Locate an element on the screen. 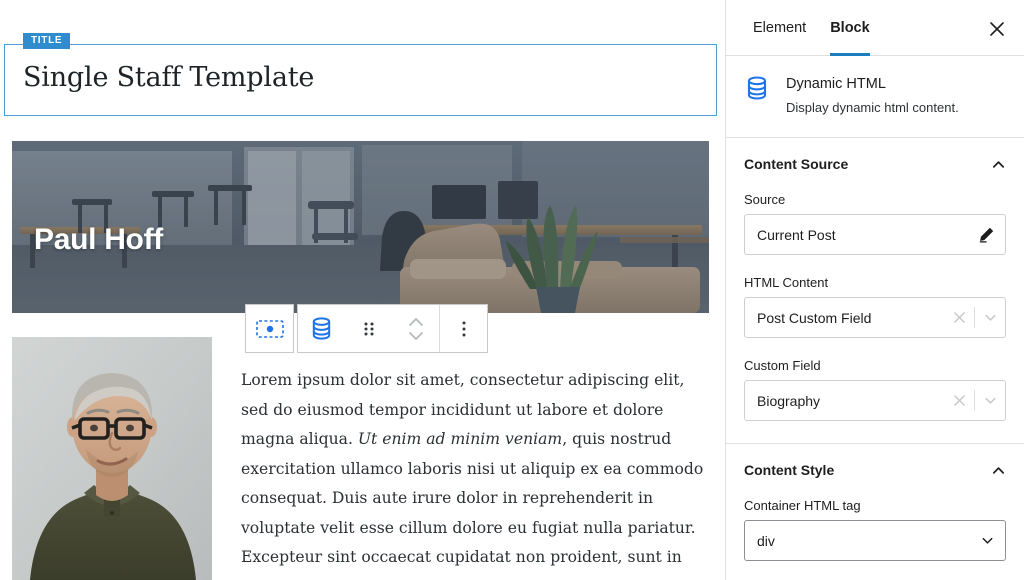 The width and height of the screenshot is (1024, 580). staff-portrait-photo is located at coordinates (112, 458).